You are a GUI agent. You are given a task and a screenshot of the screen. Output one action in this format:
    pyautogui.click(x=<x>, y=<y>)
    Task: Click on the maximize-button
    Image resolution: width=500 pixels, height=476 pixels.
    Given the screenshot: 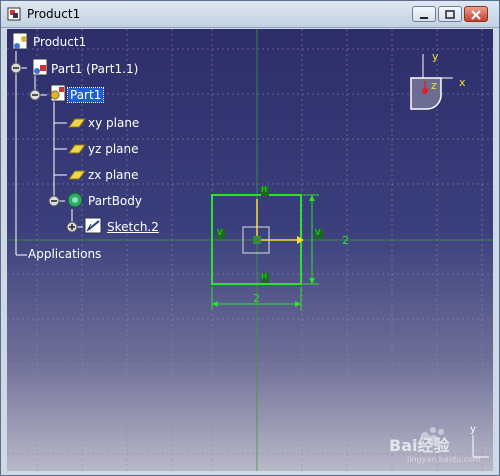 What is the action you would take?
    pyautogui.click(x=450, y=14)
    